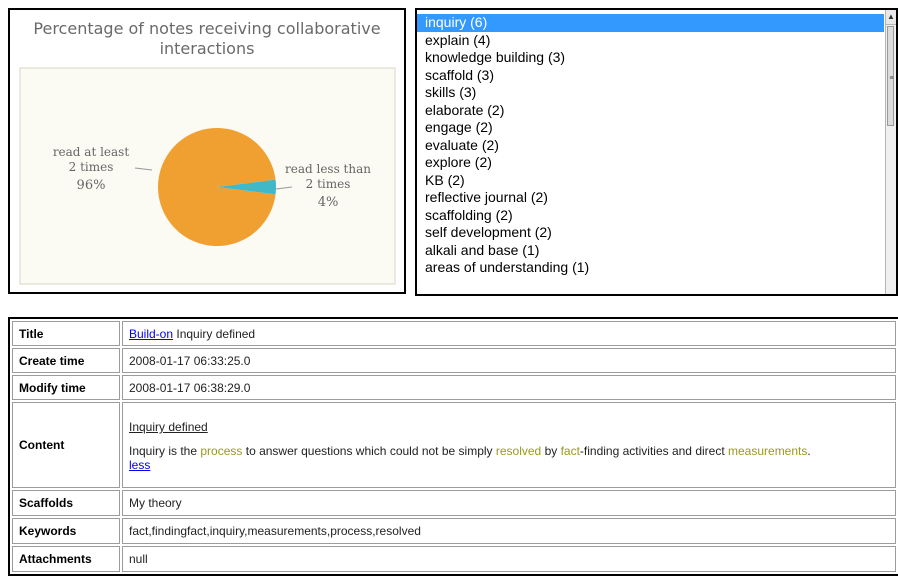 The width and height of the screenshot is (898, 578). Describe the element at coordinates (66, 531) in the screenshot. I see `row-label: Keywords` at that location.